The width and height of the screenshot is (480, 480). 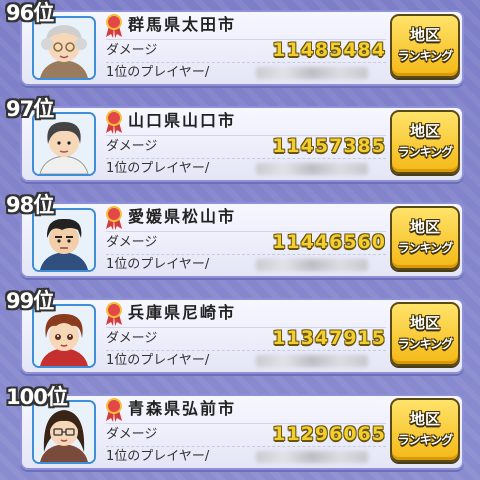 I want to click on damage-value: 11296065, so click(x=329, y=434).